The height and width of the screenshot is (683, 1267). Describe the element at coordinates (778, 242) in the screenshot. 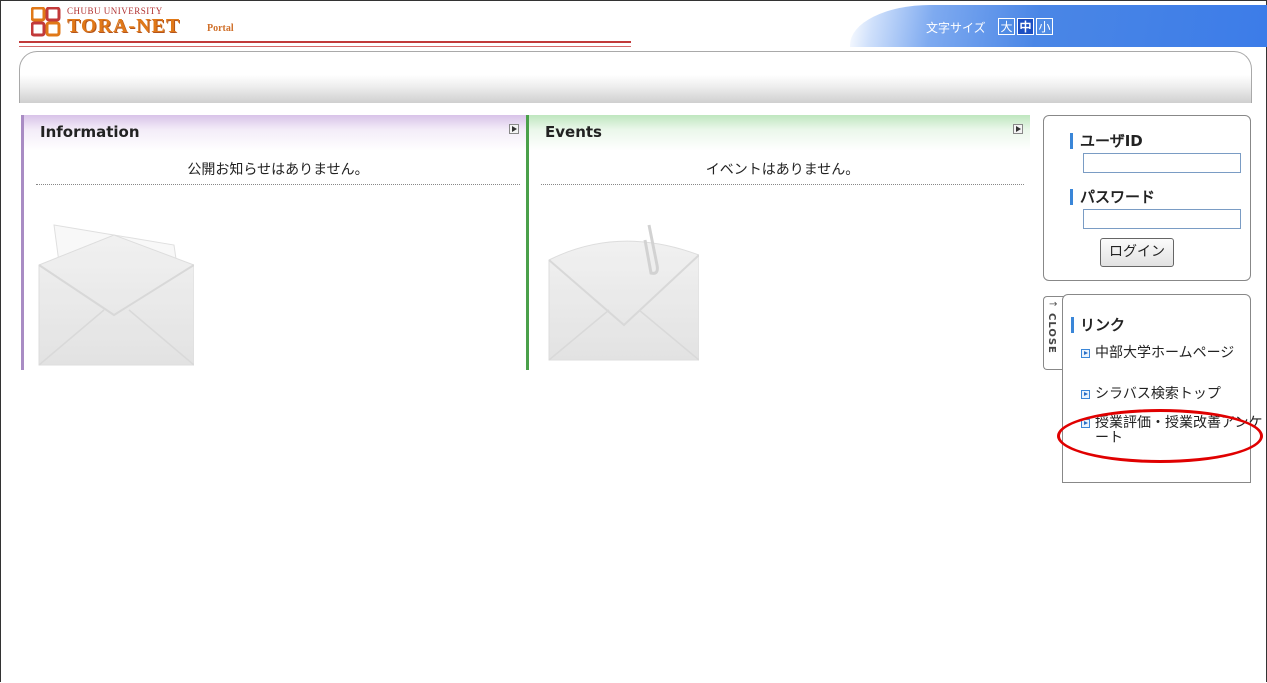

I see `events-portlet: Events イベントはありません。` at that location.